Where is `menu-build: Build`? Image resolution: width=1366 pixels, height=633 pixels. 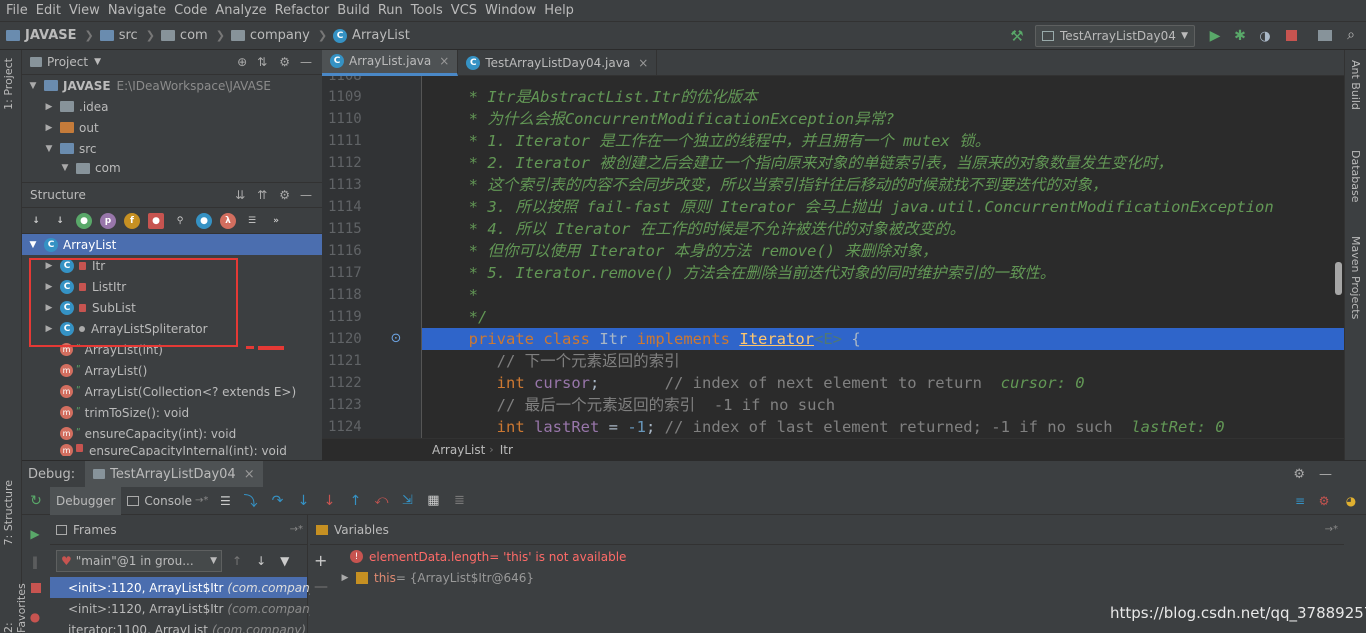 menu-build: Build is located at coordinates (355, 11).